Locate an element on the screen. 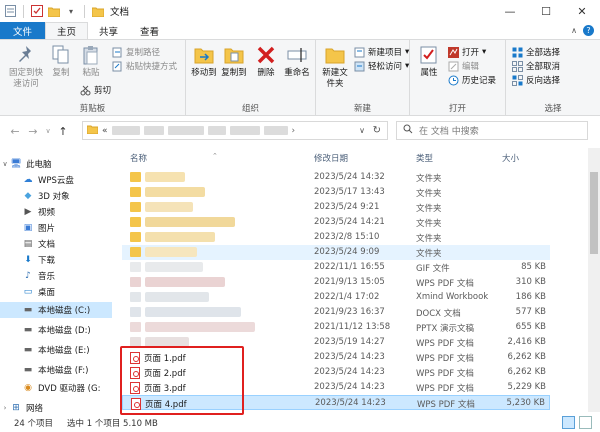 The image size is (600, 432). close-button: ✕ is located at coordinates (582, 11).